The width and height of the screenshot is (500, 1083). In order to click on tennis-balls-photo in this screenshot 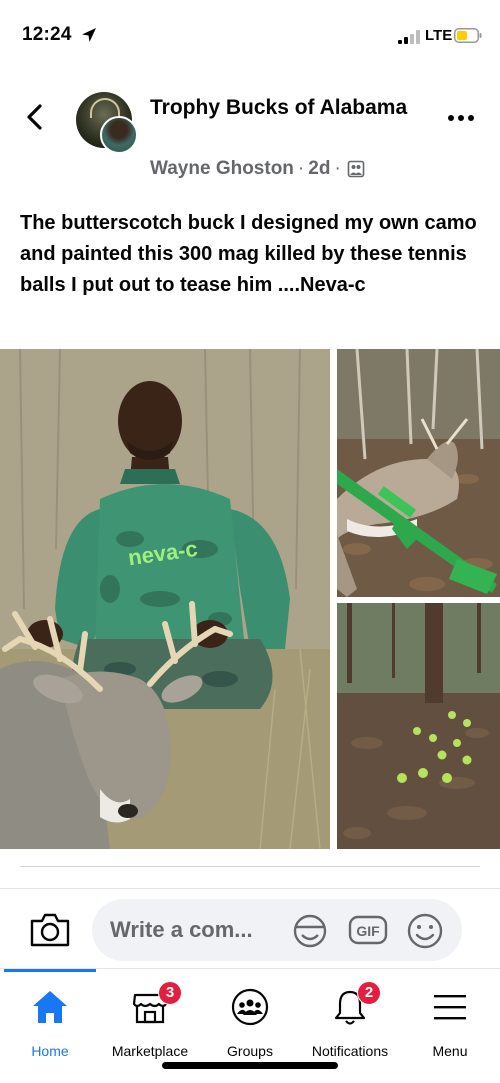, I will do `click(418, 726)`.